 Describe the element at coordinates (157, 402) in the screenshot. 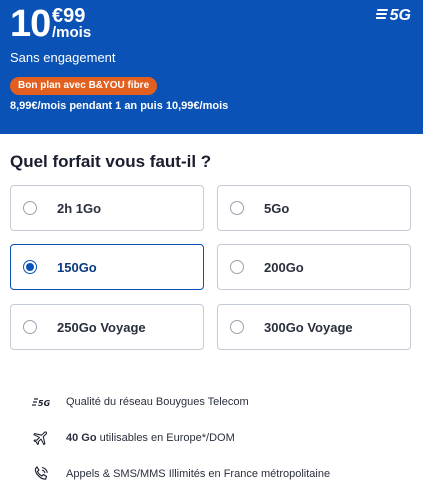

I see `feature-text: Qualité du réseau Bouygues Telecom` at that location.